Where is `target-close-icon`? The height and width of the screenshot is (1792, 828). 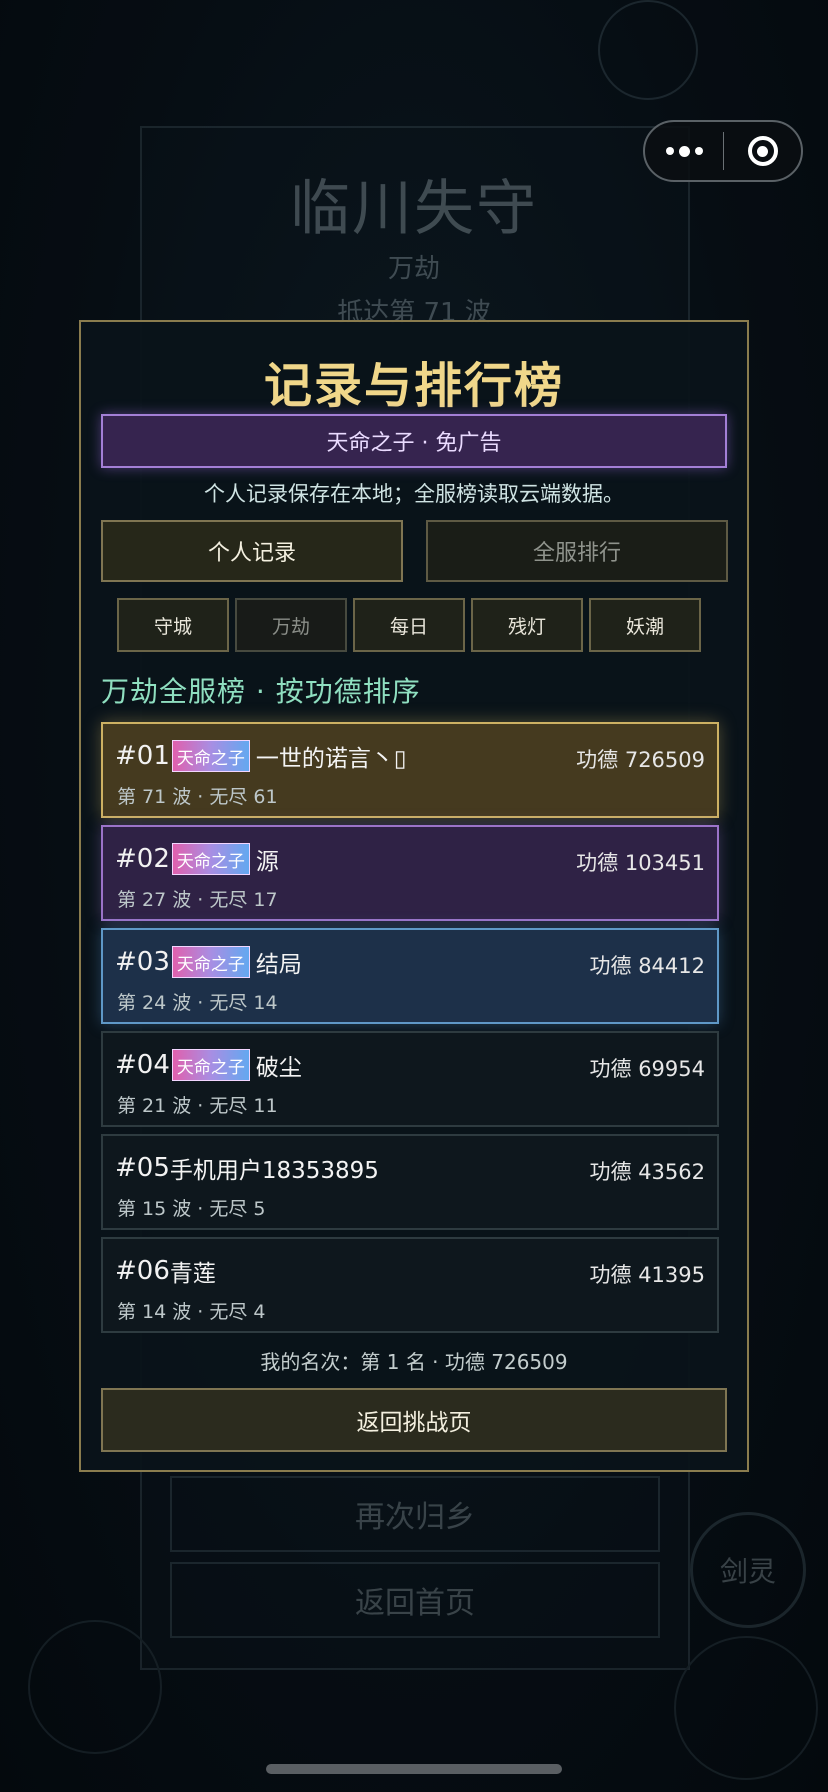
target-close-icon is located at coordinates (762, 151).